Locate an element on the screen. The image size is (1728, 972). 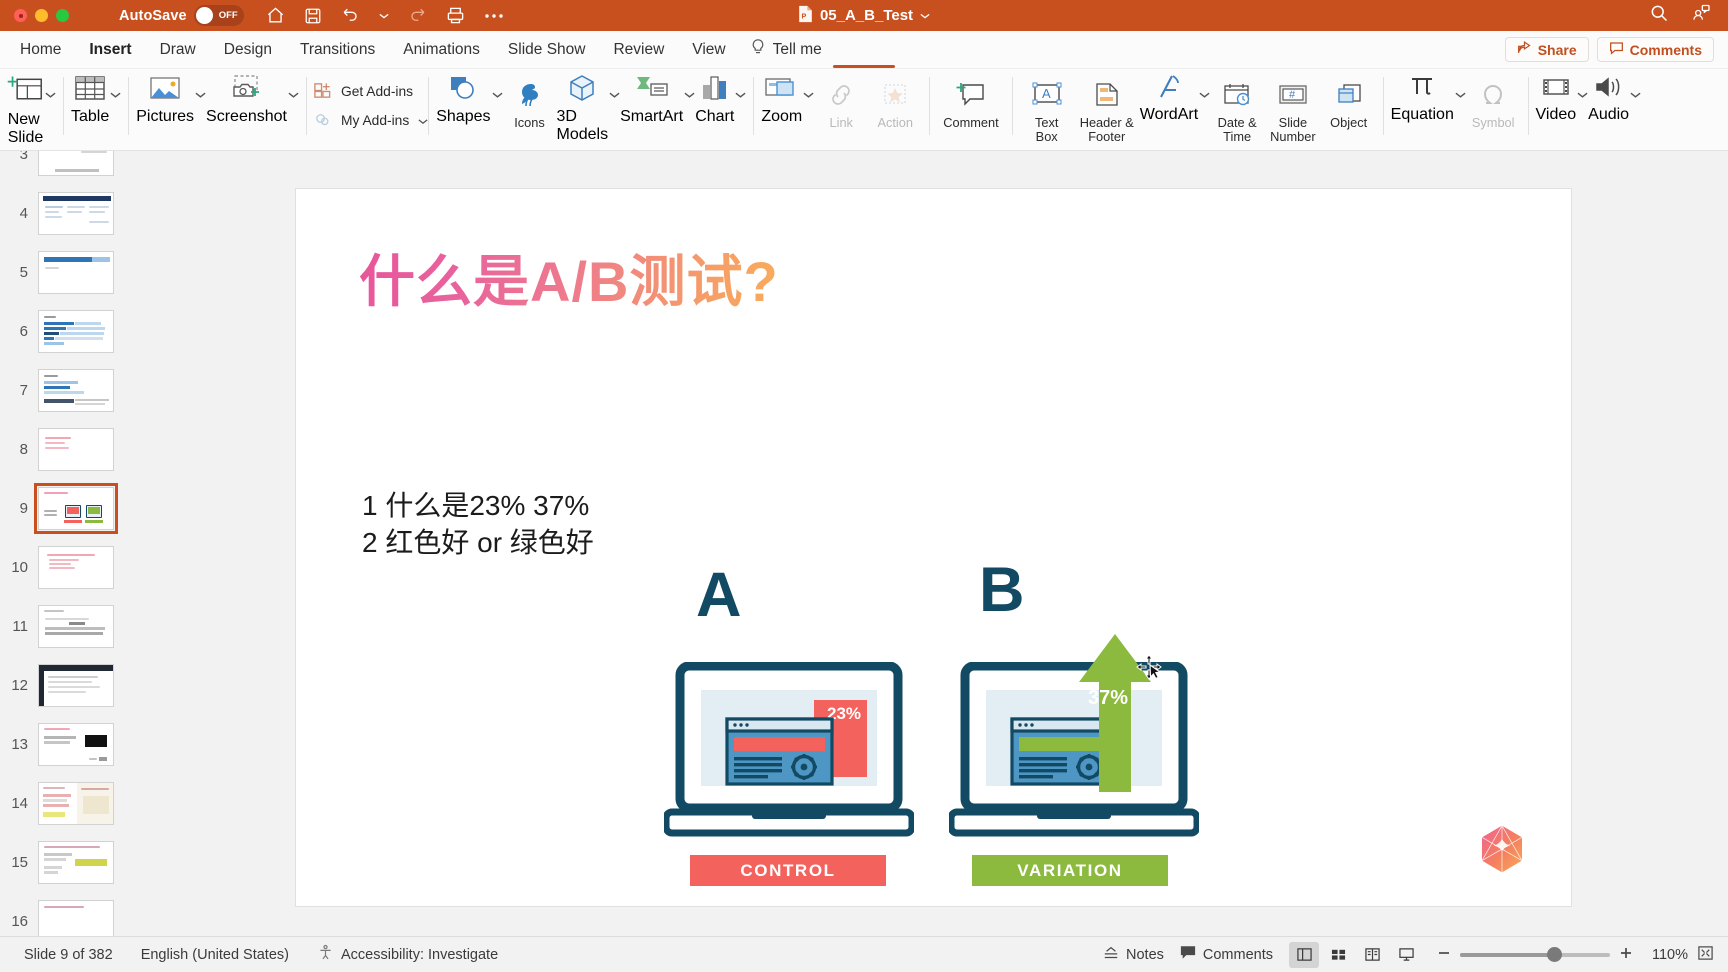
tab-review: Review is located at coordinates (638, 50).